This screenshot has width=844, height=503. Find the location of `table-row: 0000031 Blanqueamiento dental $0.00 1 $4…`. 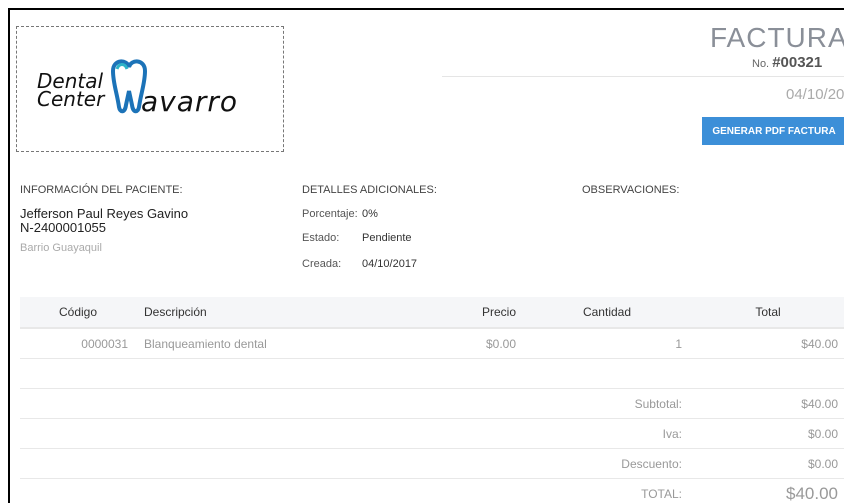

table-row: 0000031 Blanqueamiento dental $0.00 1 $4… is located at coordinates (432, 343).